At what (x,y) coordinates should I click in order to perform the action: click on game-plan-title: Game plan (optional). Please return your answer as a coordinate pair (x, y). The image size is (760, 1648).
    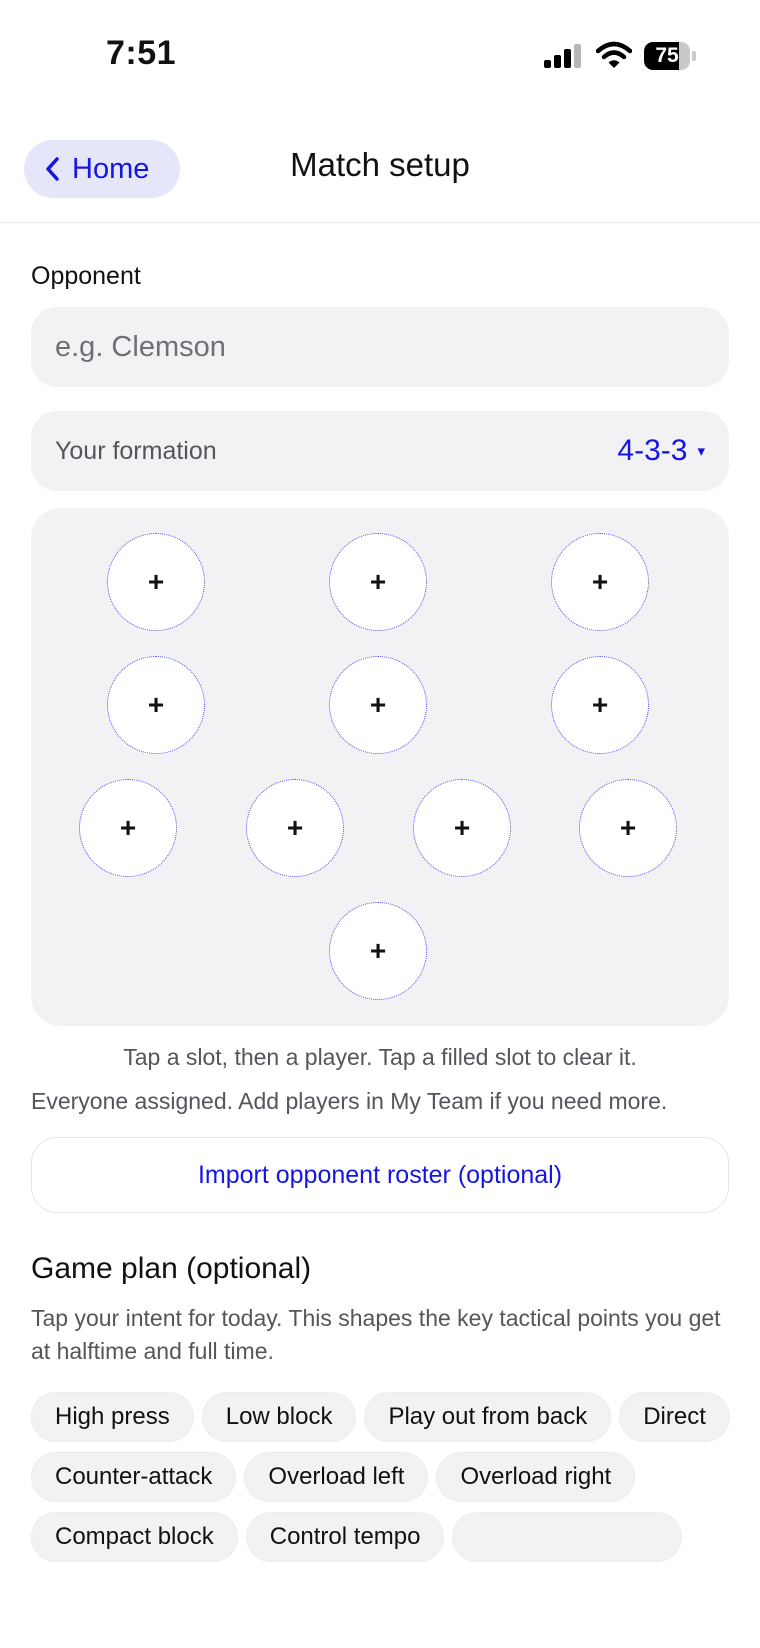
    Looking at the image, I should click on (171, 1268).